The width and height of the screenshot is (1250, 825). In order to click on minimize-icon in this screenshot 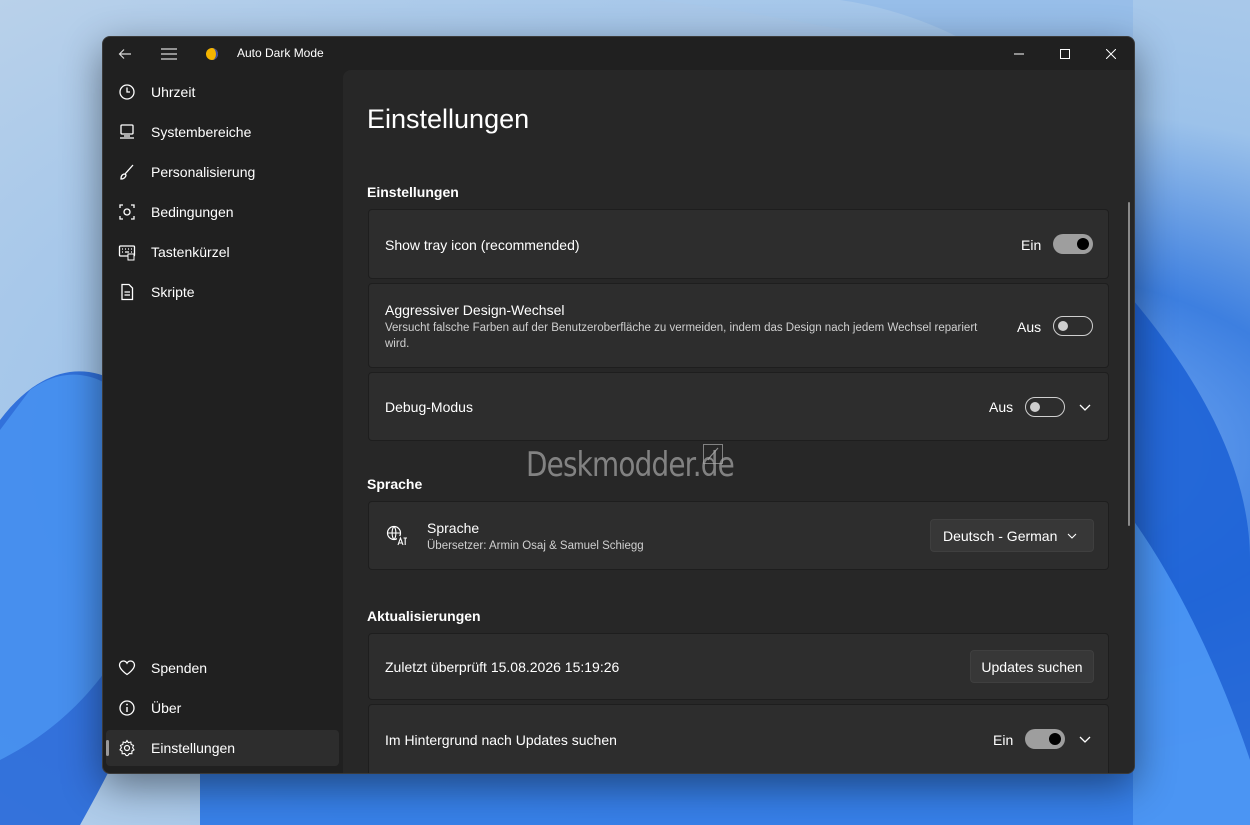, I will do `click(1019, 53)`.